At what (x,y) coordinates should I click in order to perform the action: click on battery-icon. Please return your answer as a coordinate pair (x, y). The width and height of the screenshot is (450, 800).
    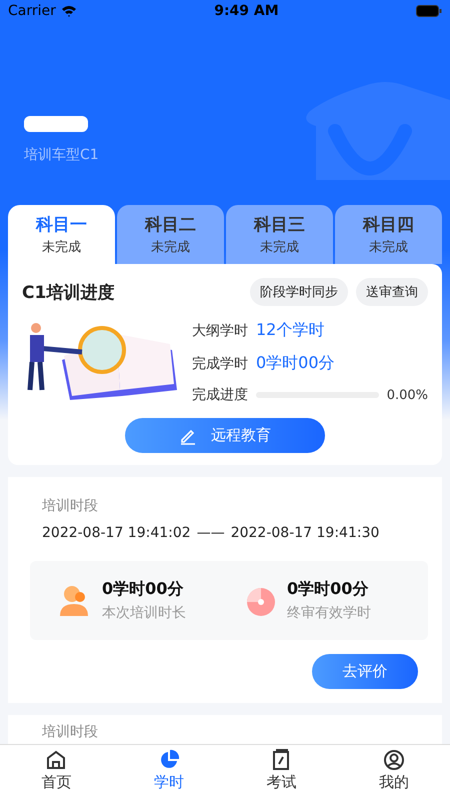
    Looking at the image, I should click on (429, 11).